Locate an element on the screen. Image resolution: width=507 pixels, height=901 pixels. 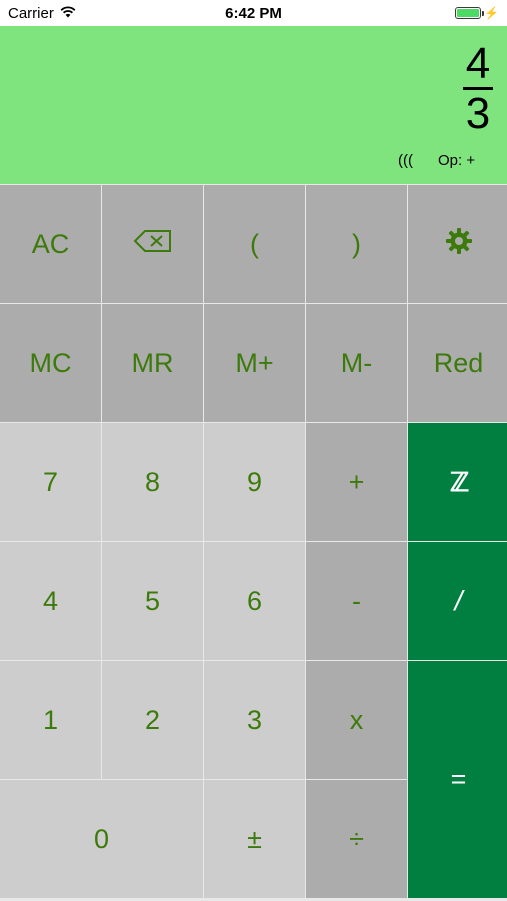
digit-7-button: 7 is located at coordinates (50, 482).